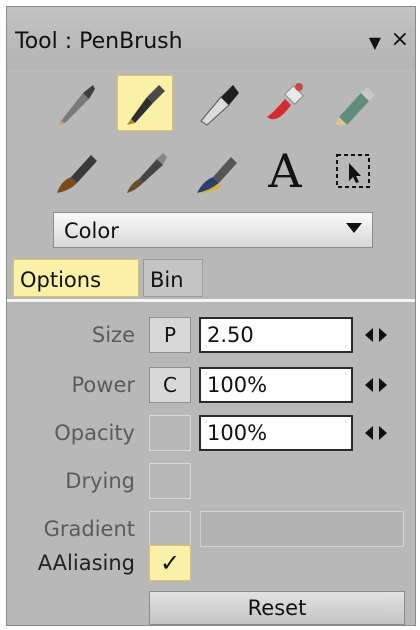  What do you see at coordinates (77, 174) in the screenshot?
I see `flat-brush-icon` at bounding box center [77, 174].